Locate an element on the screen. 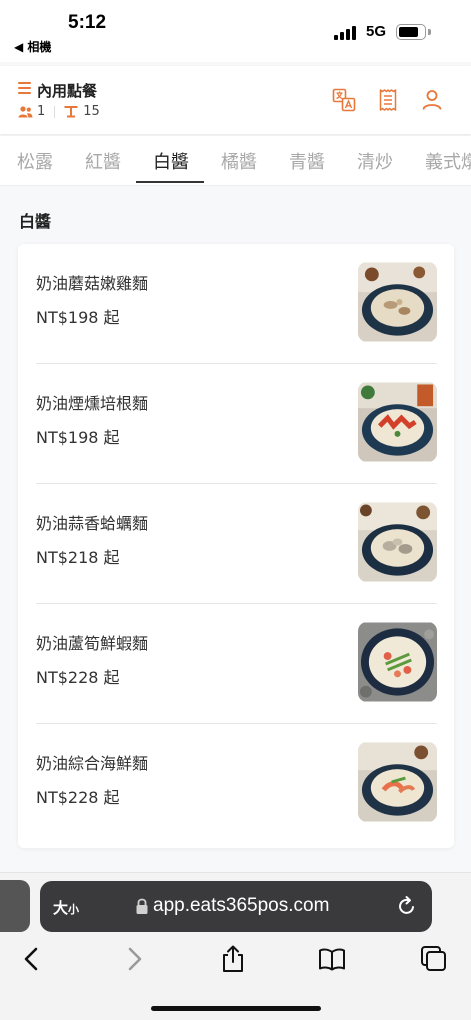  category-tabs: 松露 紅醬 白醬 橘醬 青醬 清炒 義式燉 is located at coordinates (235, 161).